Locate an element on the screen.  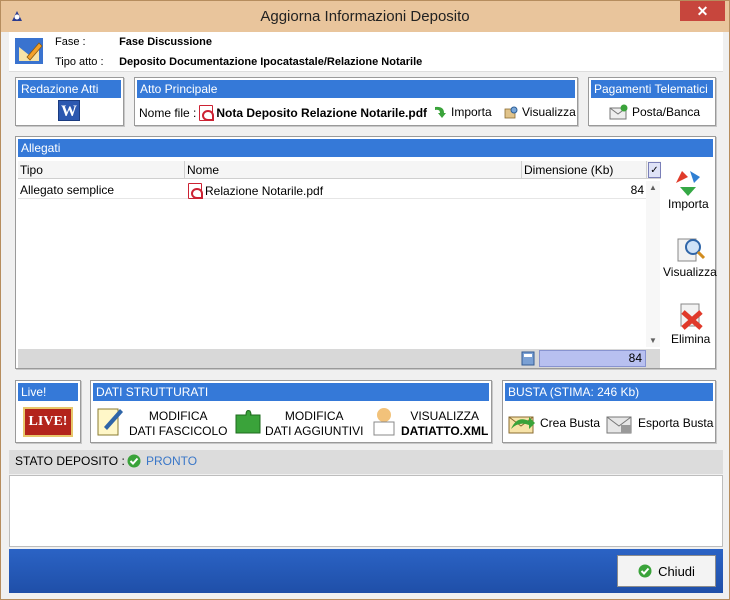
pagamenti-header: Pagamenti Telematici is located at coordinates (652, 89).